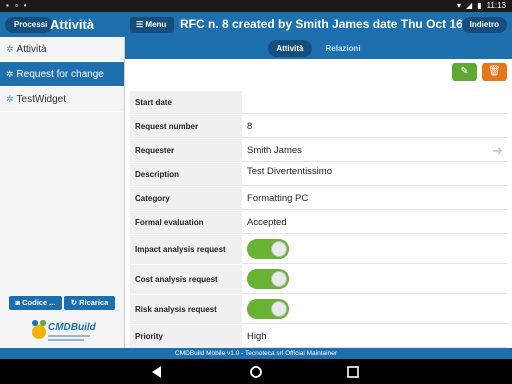 The image size is (512, 384). Describe the element at coordinates (343, 48) in the screenshot. I see `tab-relazioni: Relazioni` at that location.